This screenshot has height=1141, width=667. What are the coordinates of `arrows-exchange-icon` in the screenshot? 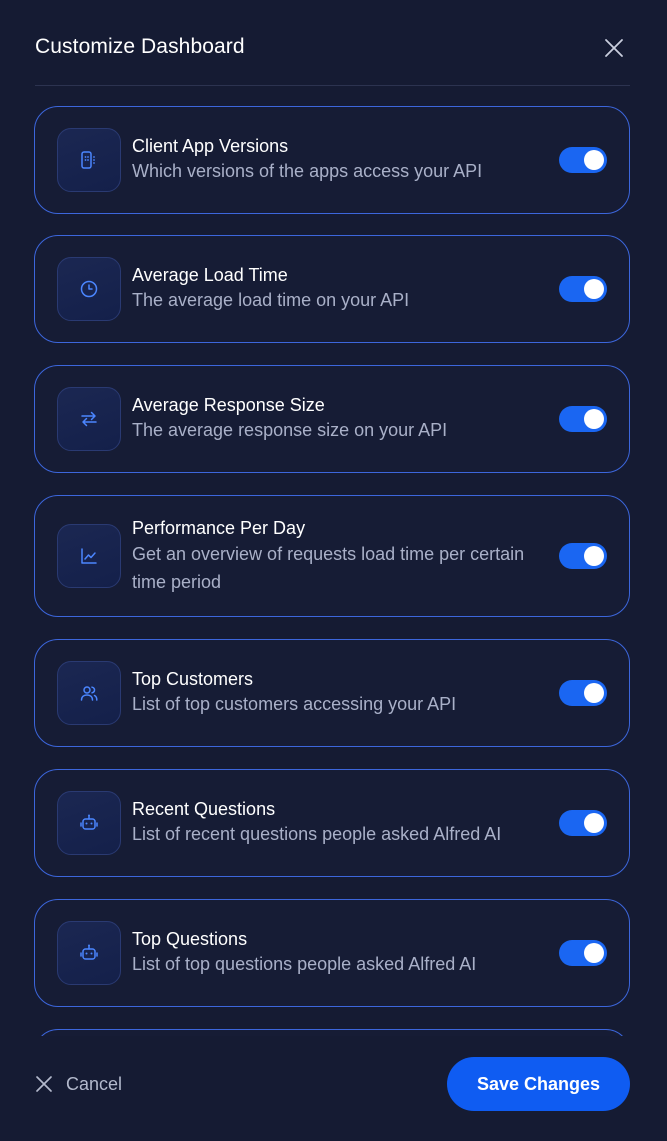 It's located at (89, 419).